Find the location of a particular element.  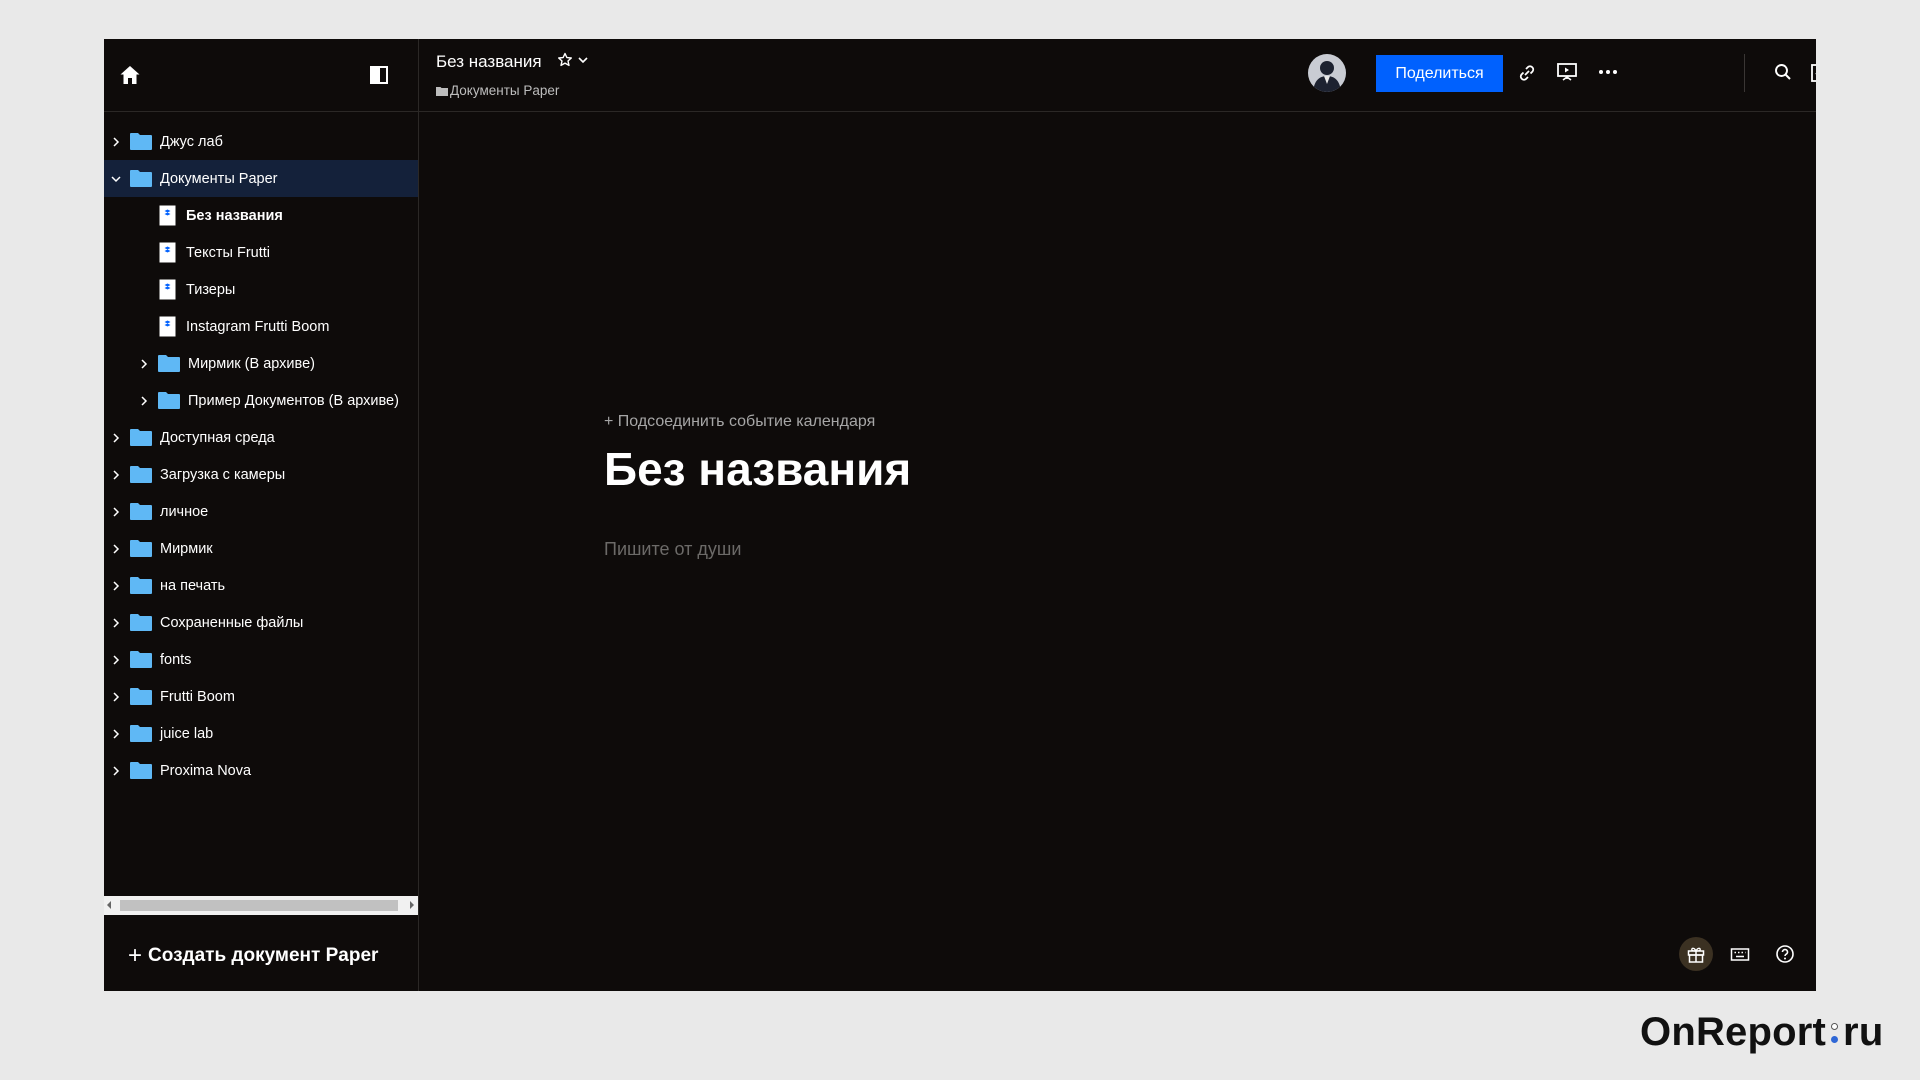

toolbar-divider is located at coordinates (1744, 73).